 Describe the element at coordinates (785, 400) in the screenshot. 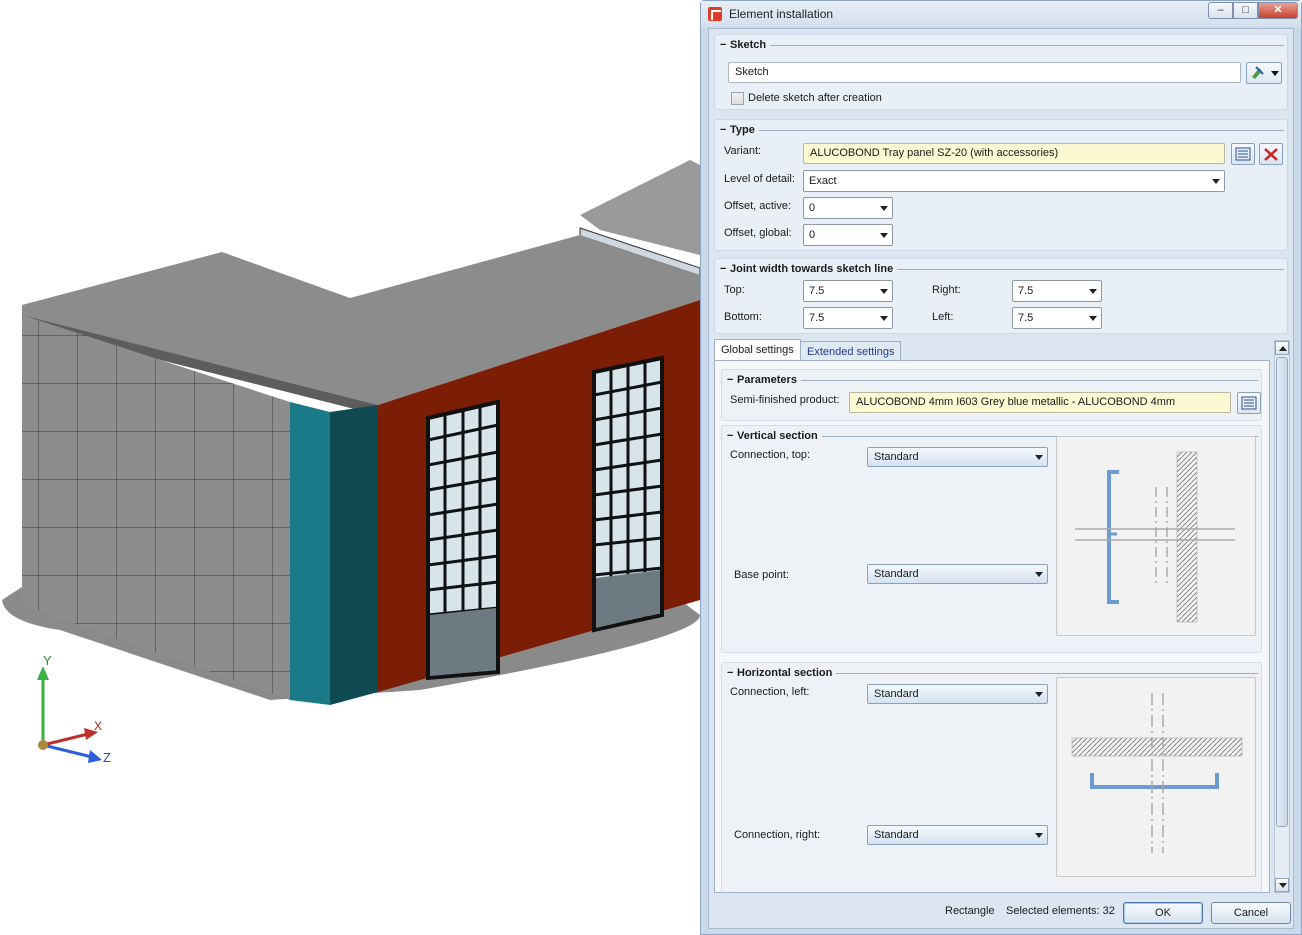

I see `semi-finished-label: Semi-finished product:` at that location.